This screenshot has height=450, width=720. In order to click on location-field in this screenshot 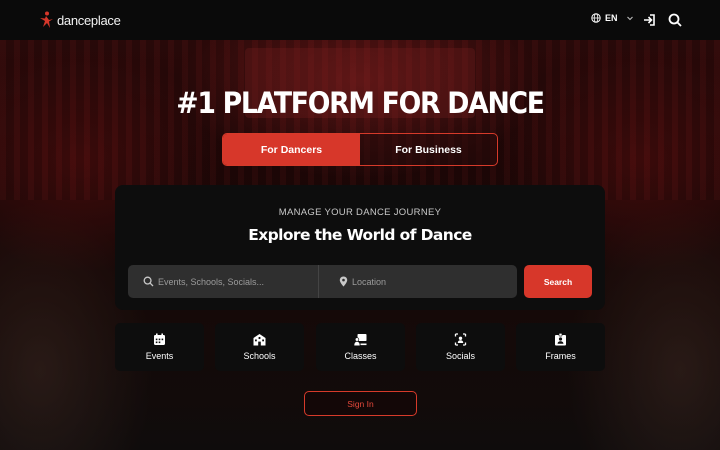, I will do `click(415, 281)`.